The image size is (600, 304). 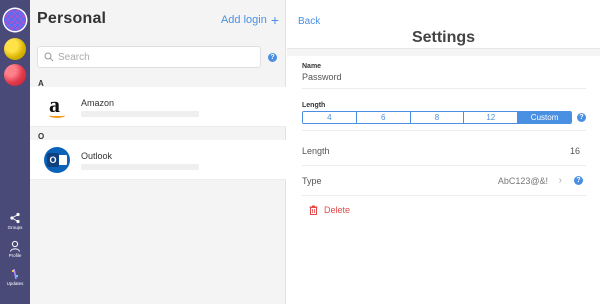 I want to click on trash-icon, so click(x=313, y=210).